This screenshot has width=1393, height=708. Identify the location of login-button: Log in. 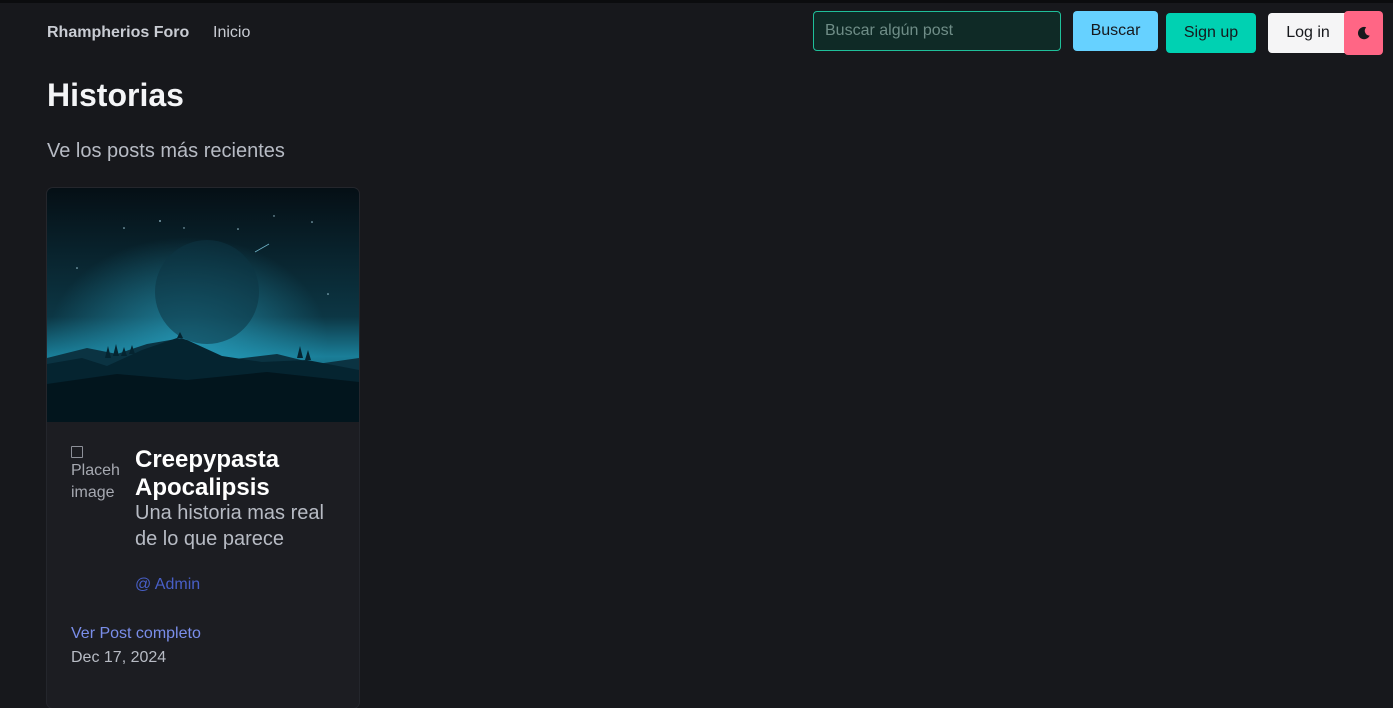
(1308, 33).